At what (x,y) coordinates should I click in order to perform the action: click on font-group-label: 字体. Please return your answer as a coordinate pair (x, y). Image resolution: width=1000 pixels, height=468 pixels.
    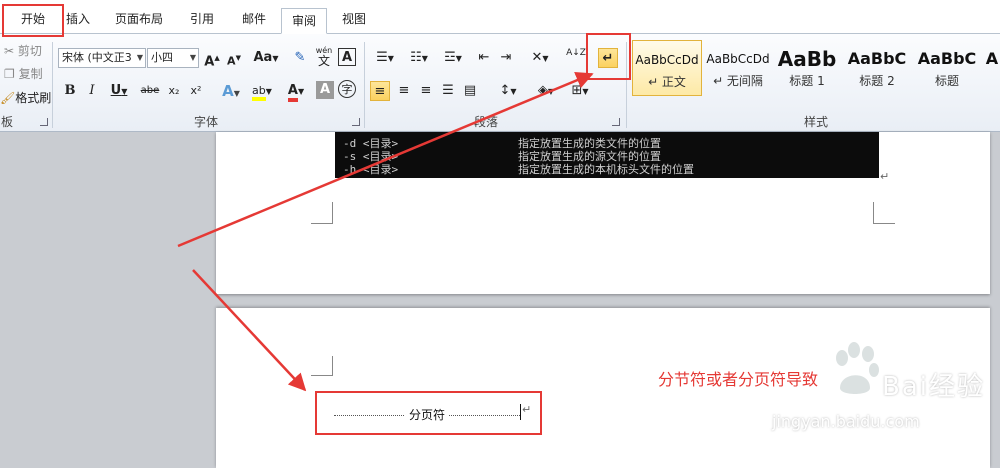
    Looking at the image, I should click on (205, 122).